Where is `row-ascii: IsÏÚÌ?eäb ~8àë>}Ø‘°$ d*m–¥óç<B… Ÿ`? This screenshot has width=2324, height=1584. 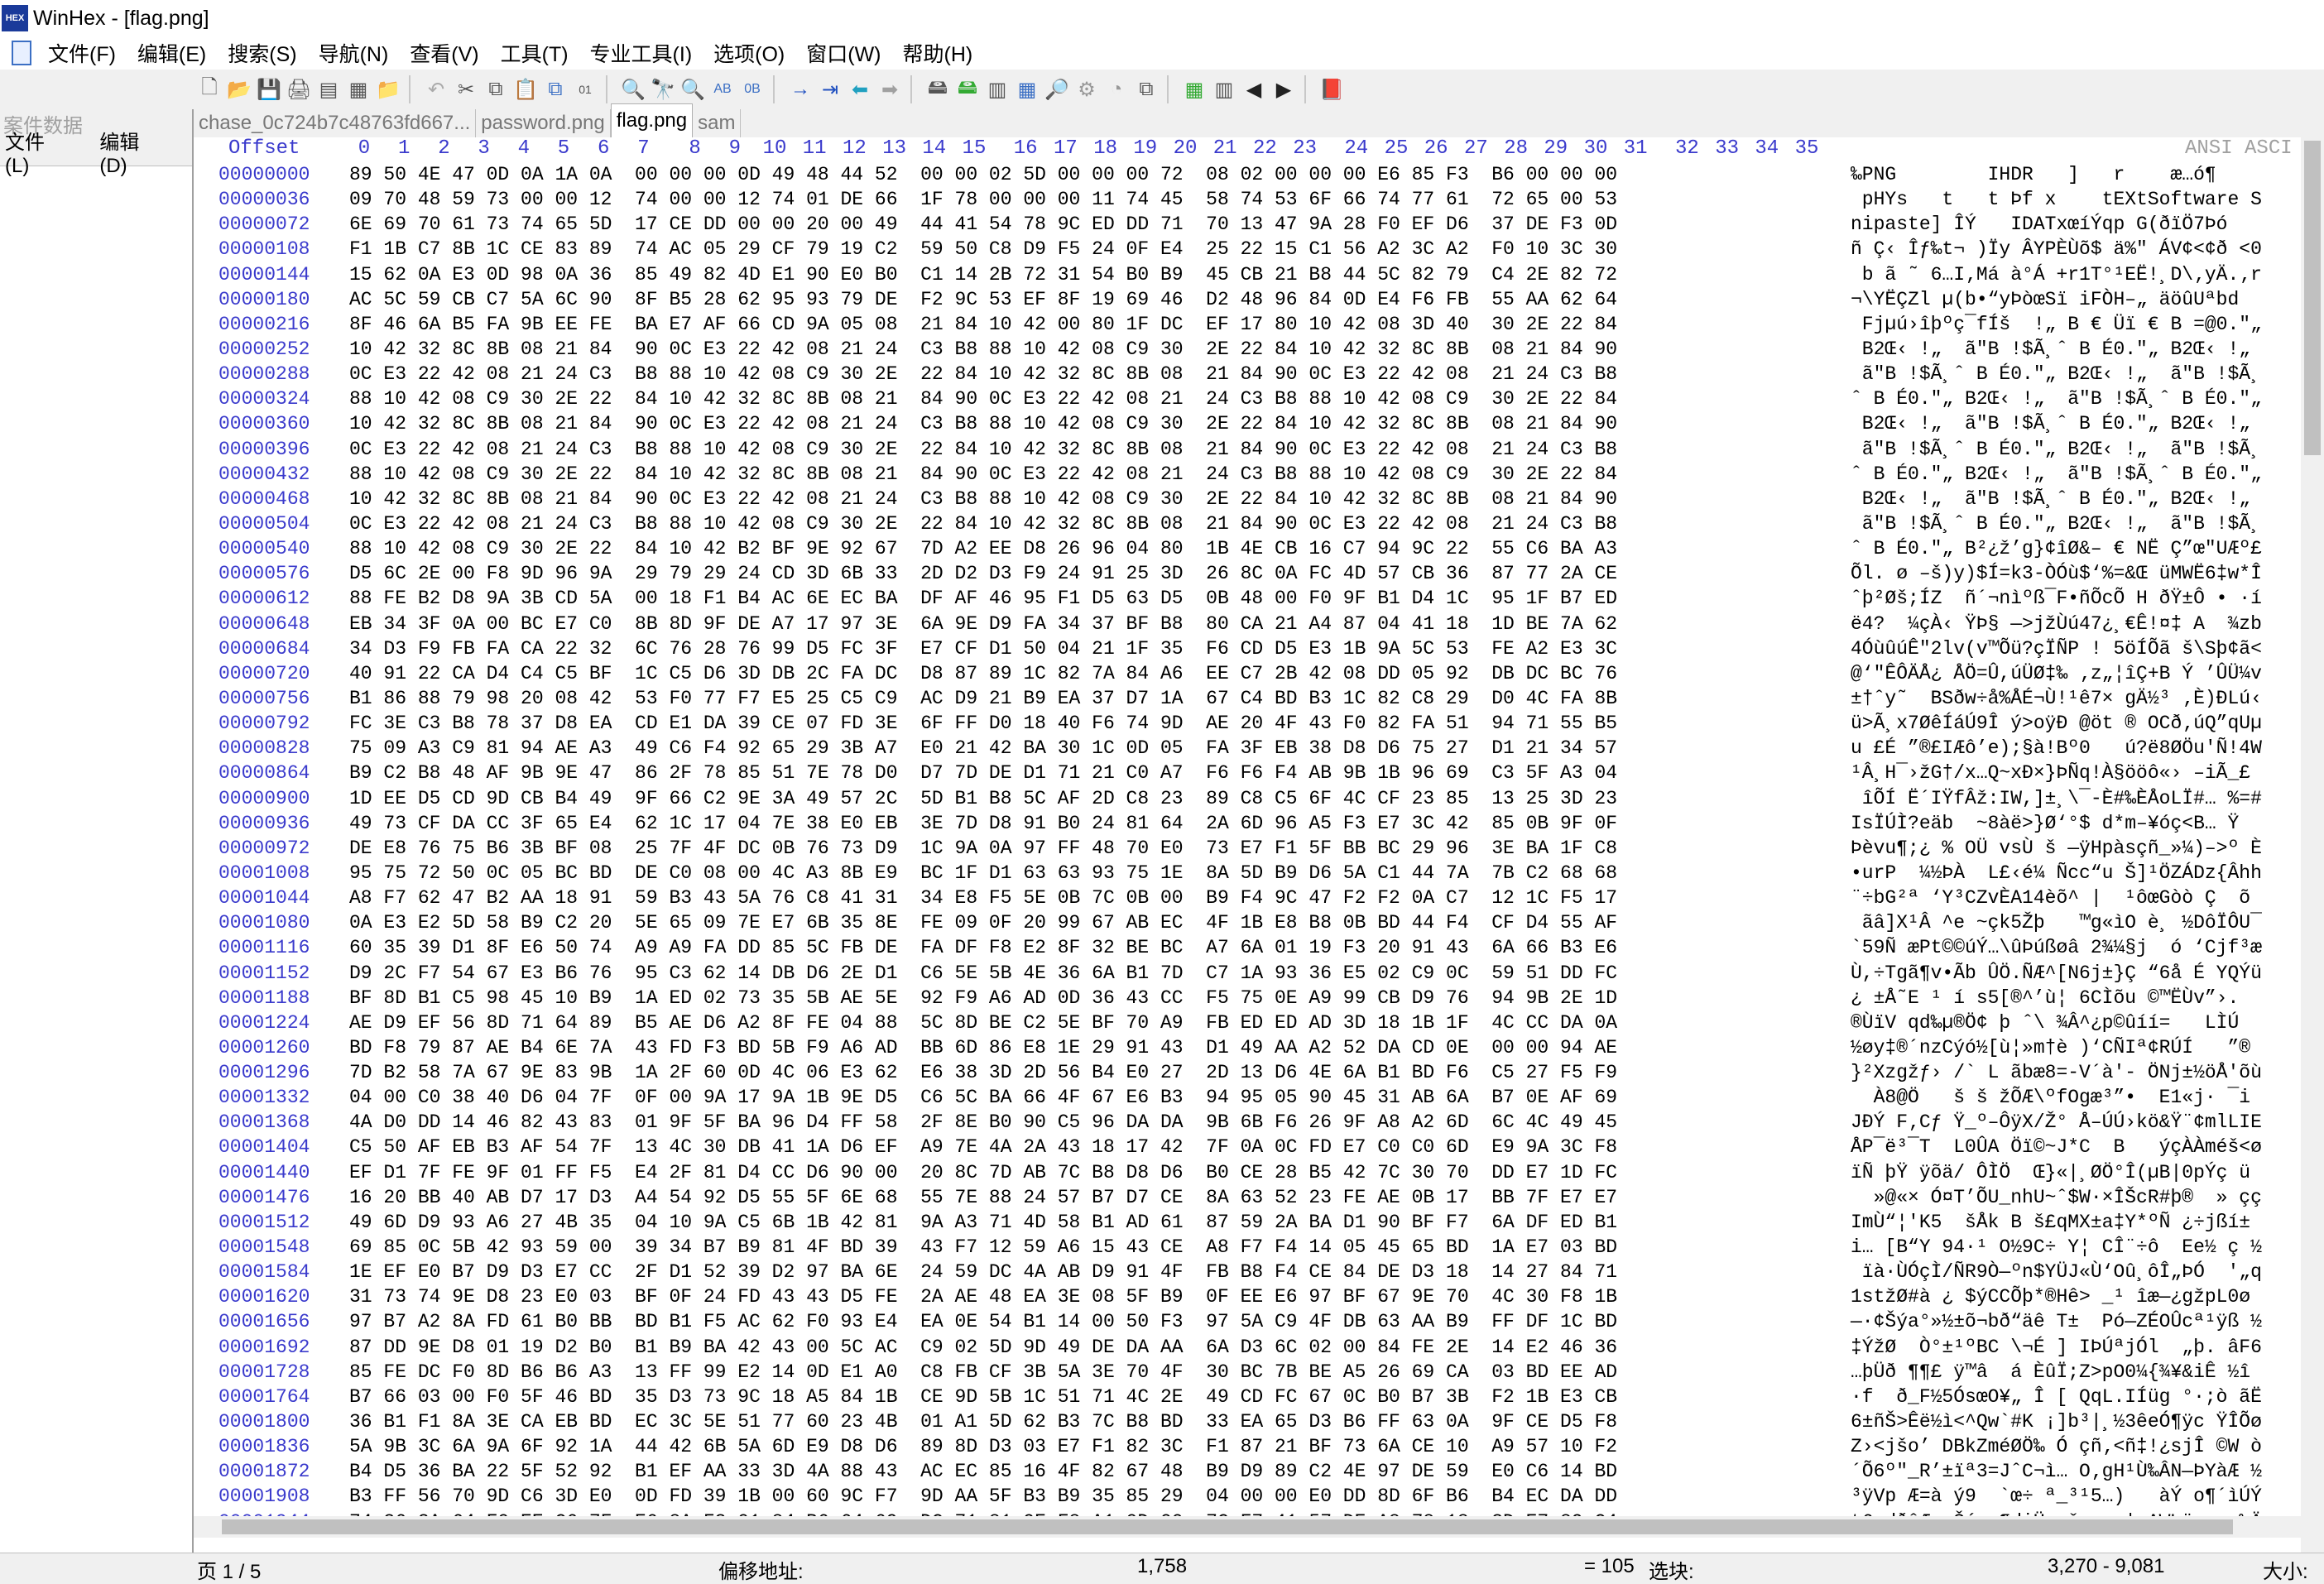 row-ascii: IsÏÚÌ?eäb ~8àë>}Ø‘°$ d*m–¥óç<B… Ÿ is located at coordinates (2050, 823).